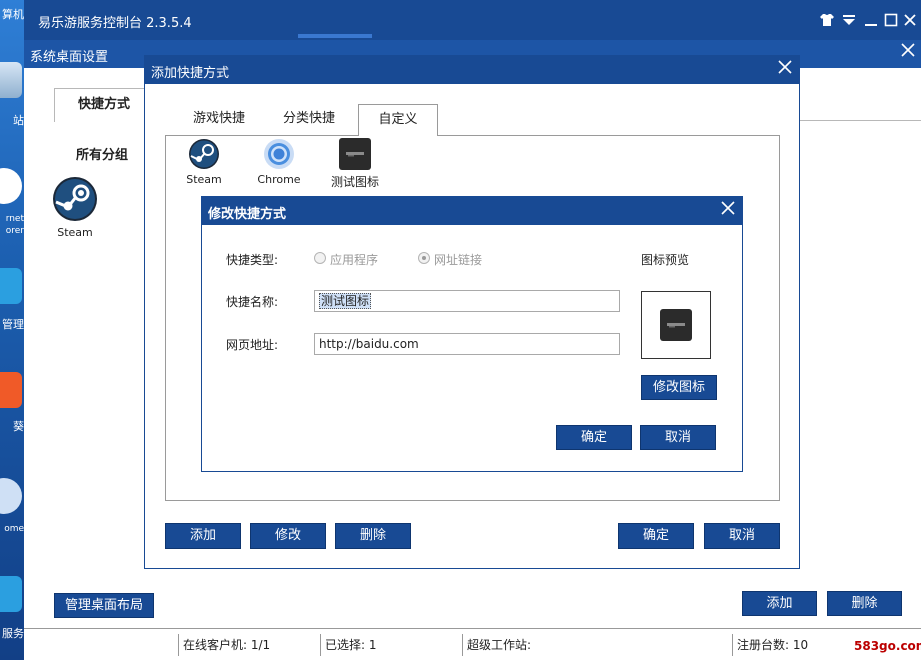 This screenshot has height=660, width=921. Describe the element at coordinates (891, 21) in the screenshot. I see `maximize-icon` at that location.